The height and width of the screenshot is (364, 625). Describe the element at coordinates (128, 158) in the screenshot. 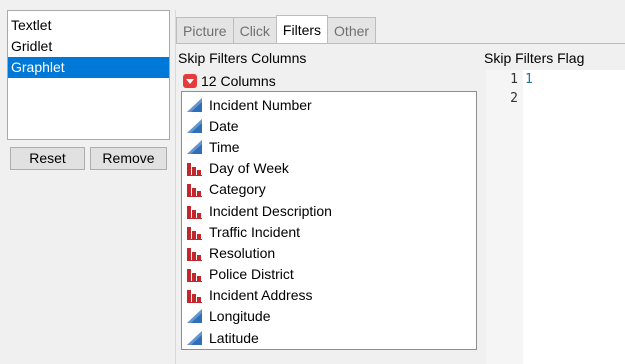

I see `remove-button: Remove` at that location.